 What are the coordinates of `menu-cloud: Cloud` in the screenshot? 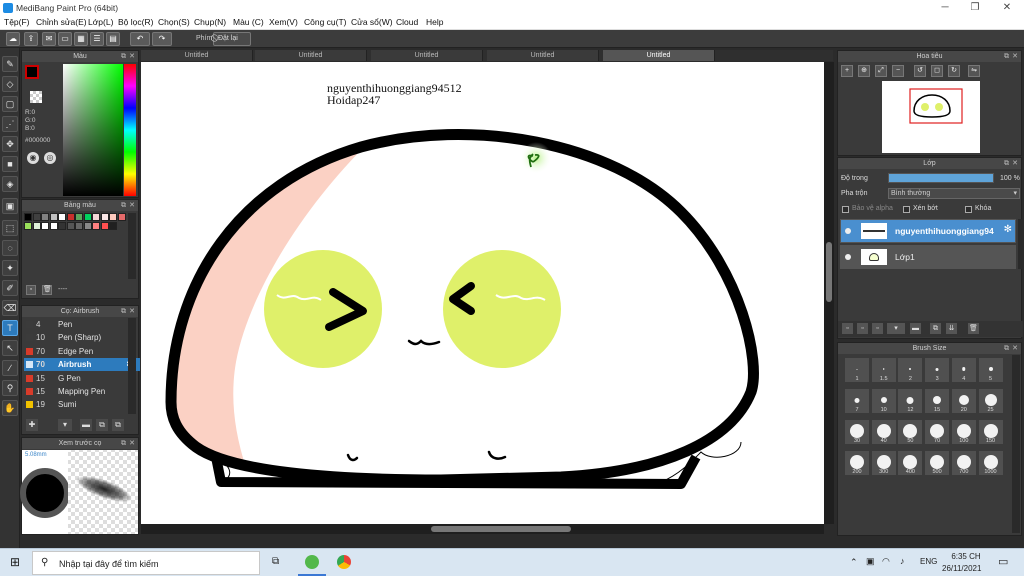 It's located at (407, 22).